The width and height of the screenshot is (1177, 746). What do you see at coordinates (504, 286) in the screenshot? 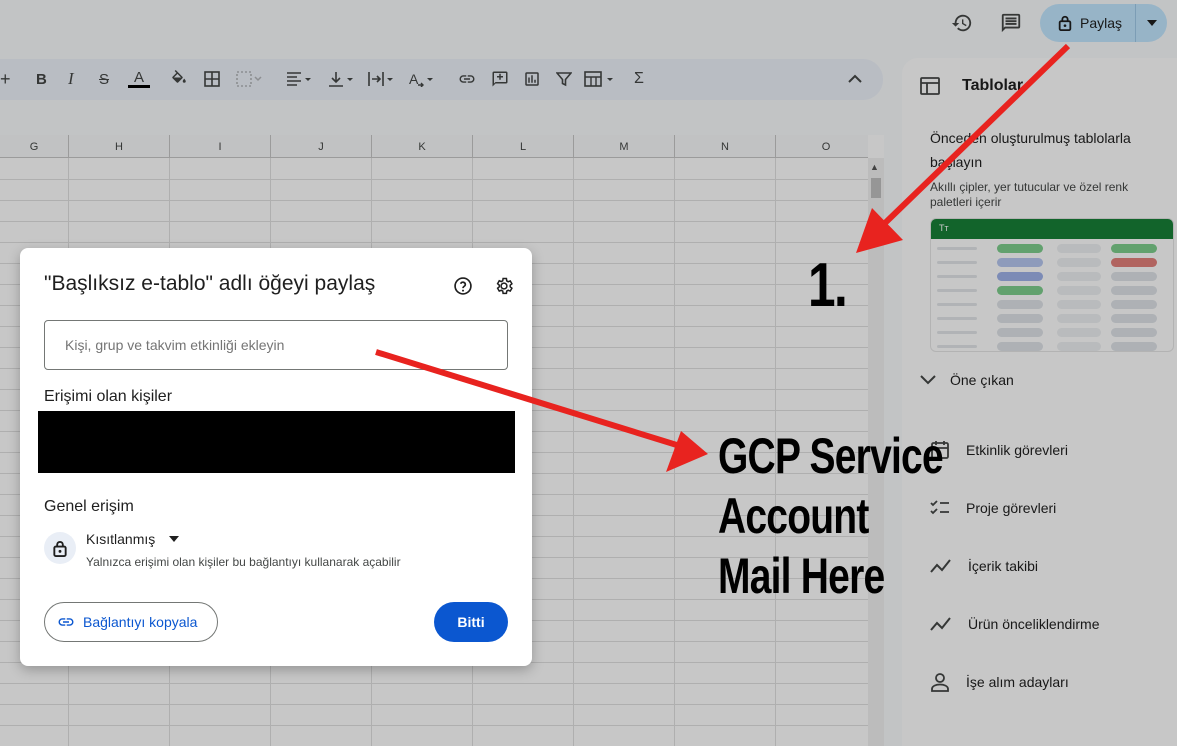
I see `settings-gear-icon` at bounding box center [504, 286].